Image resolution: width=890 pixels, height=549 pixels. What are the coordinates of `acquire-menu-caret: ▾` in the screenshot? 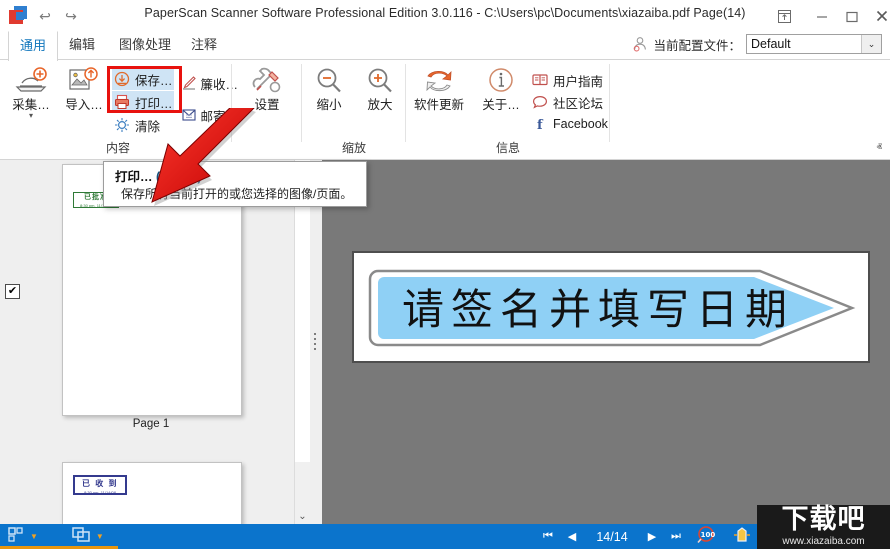 It's located at (31, 116).